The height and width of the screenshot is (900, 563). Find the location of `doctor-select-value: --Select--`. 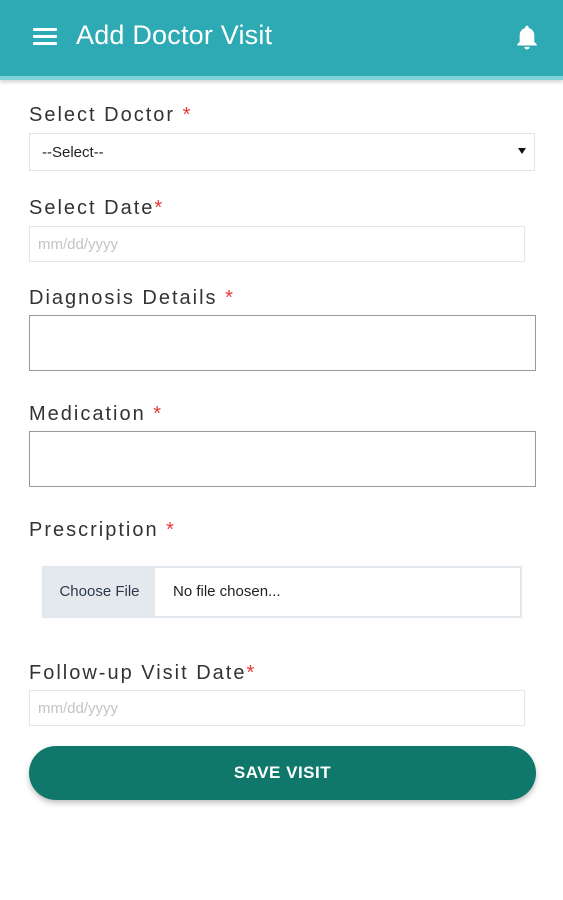

doctor-select-value: --Select-- is located at coordinates (73, 152).